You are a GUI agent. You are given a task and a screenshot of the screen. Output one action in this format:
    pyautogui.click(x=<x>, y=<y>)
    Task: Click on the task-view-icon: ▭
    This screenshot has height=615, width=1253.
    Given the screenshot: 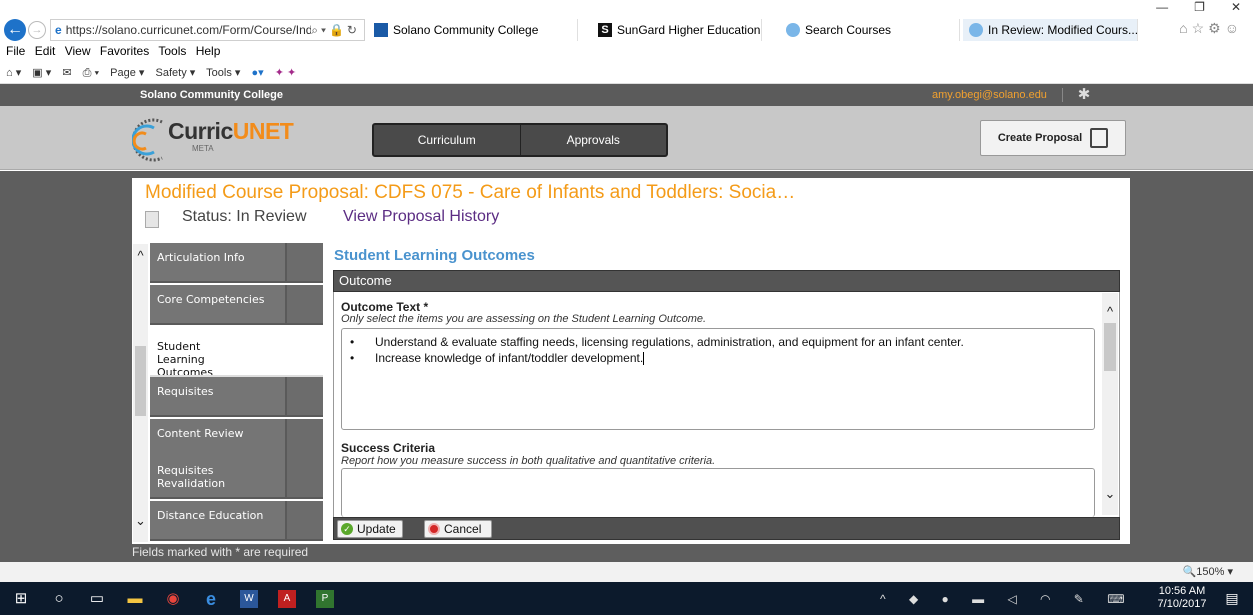 What is the action you would take?
    pyautogui.click(x=97, y=599)
    